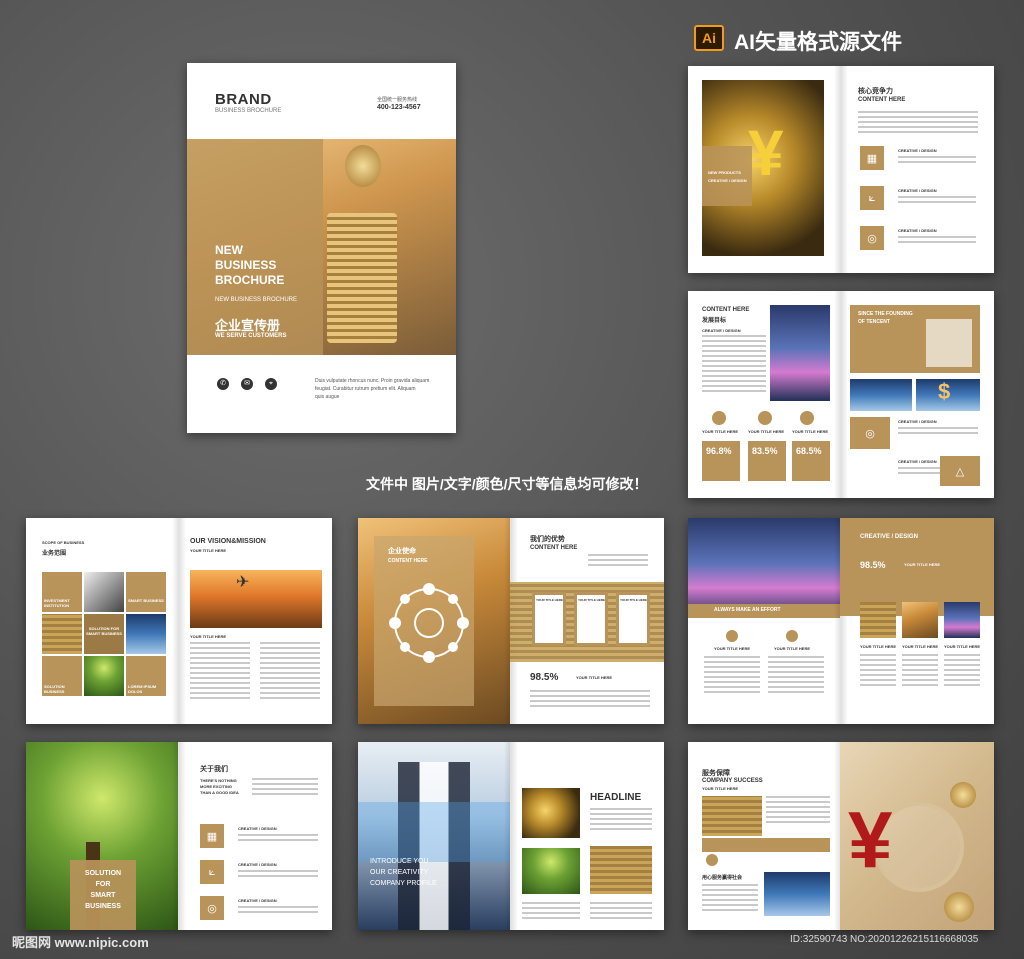  I want to click on scope-cell-label-1: INVESTMENT INSTITUTION, so click(57, 603).